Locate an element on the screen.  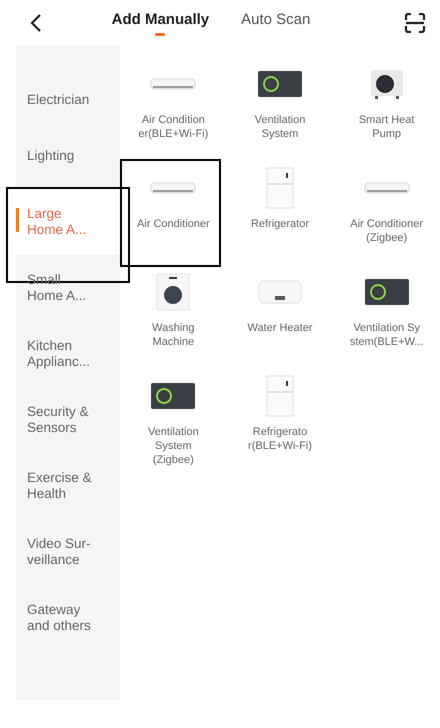
category-item: Electrician is located at coordinates (68, 100).